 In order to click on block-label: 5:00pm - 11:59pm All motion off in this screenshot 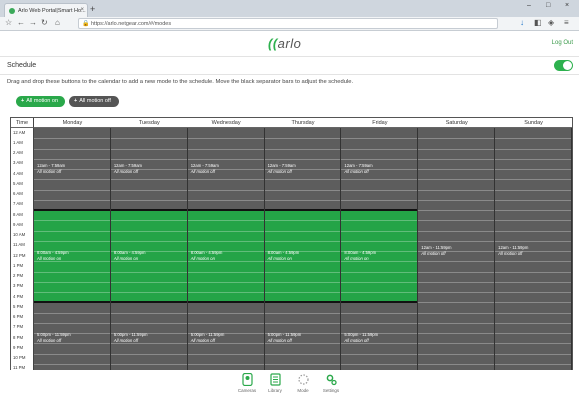, I will do `click(285, 338)`.